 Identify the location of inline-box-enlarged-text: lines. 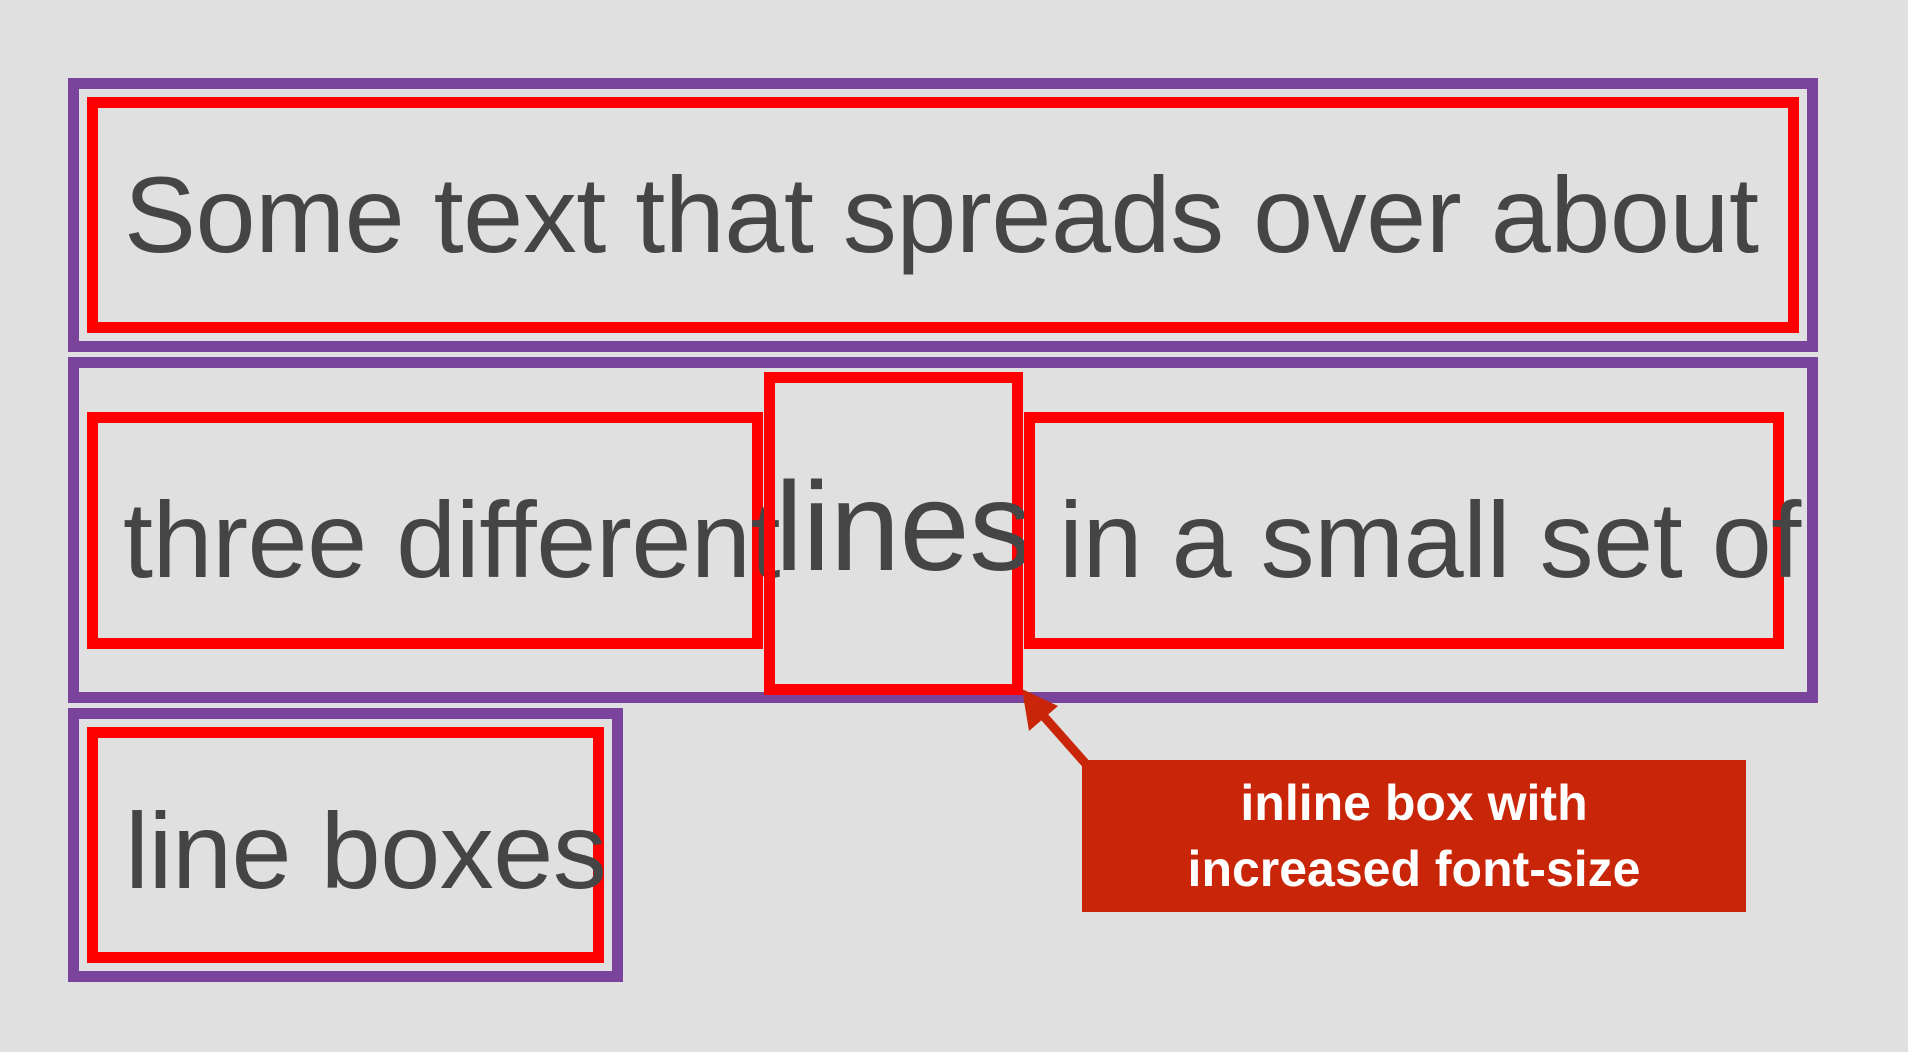
(903, 526).